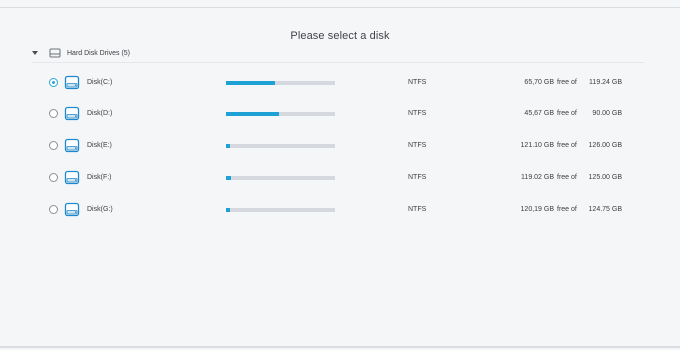  Describe the element at coordinates (99, 53) in the screenshot. I see `group-label: Hard Disk Drives (5)` at that location.